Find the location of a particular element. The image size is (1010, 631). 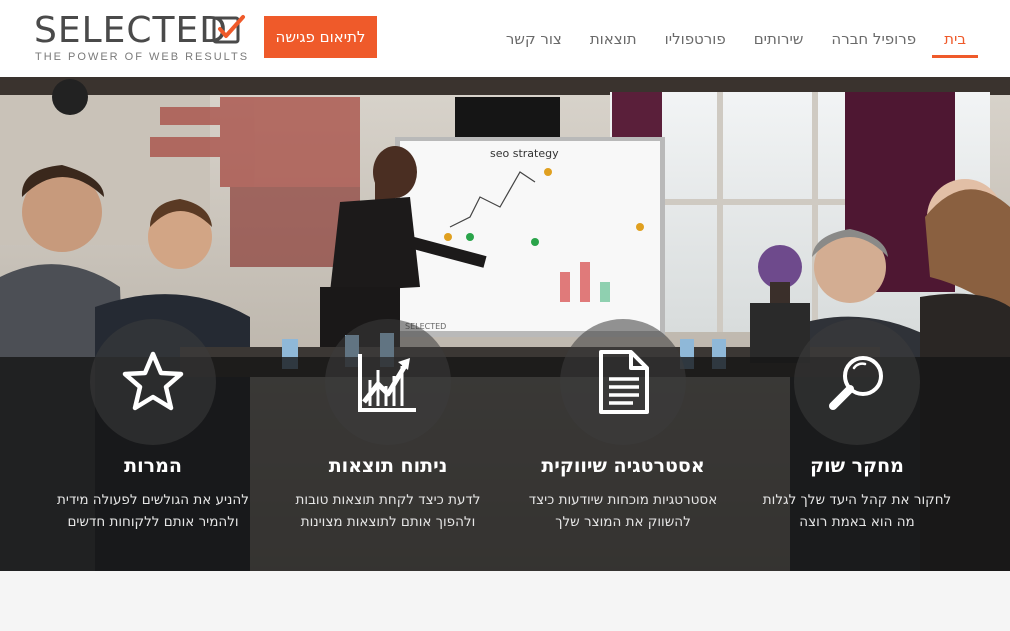

magnifier-icon is located at coordinates (856, 383).